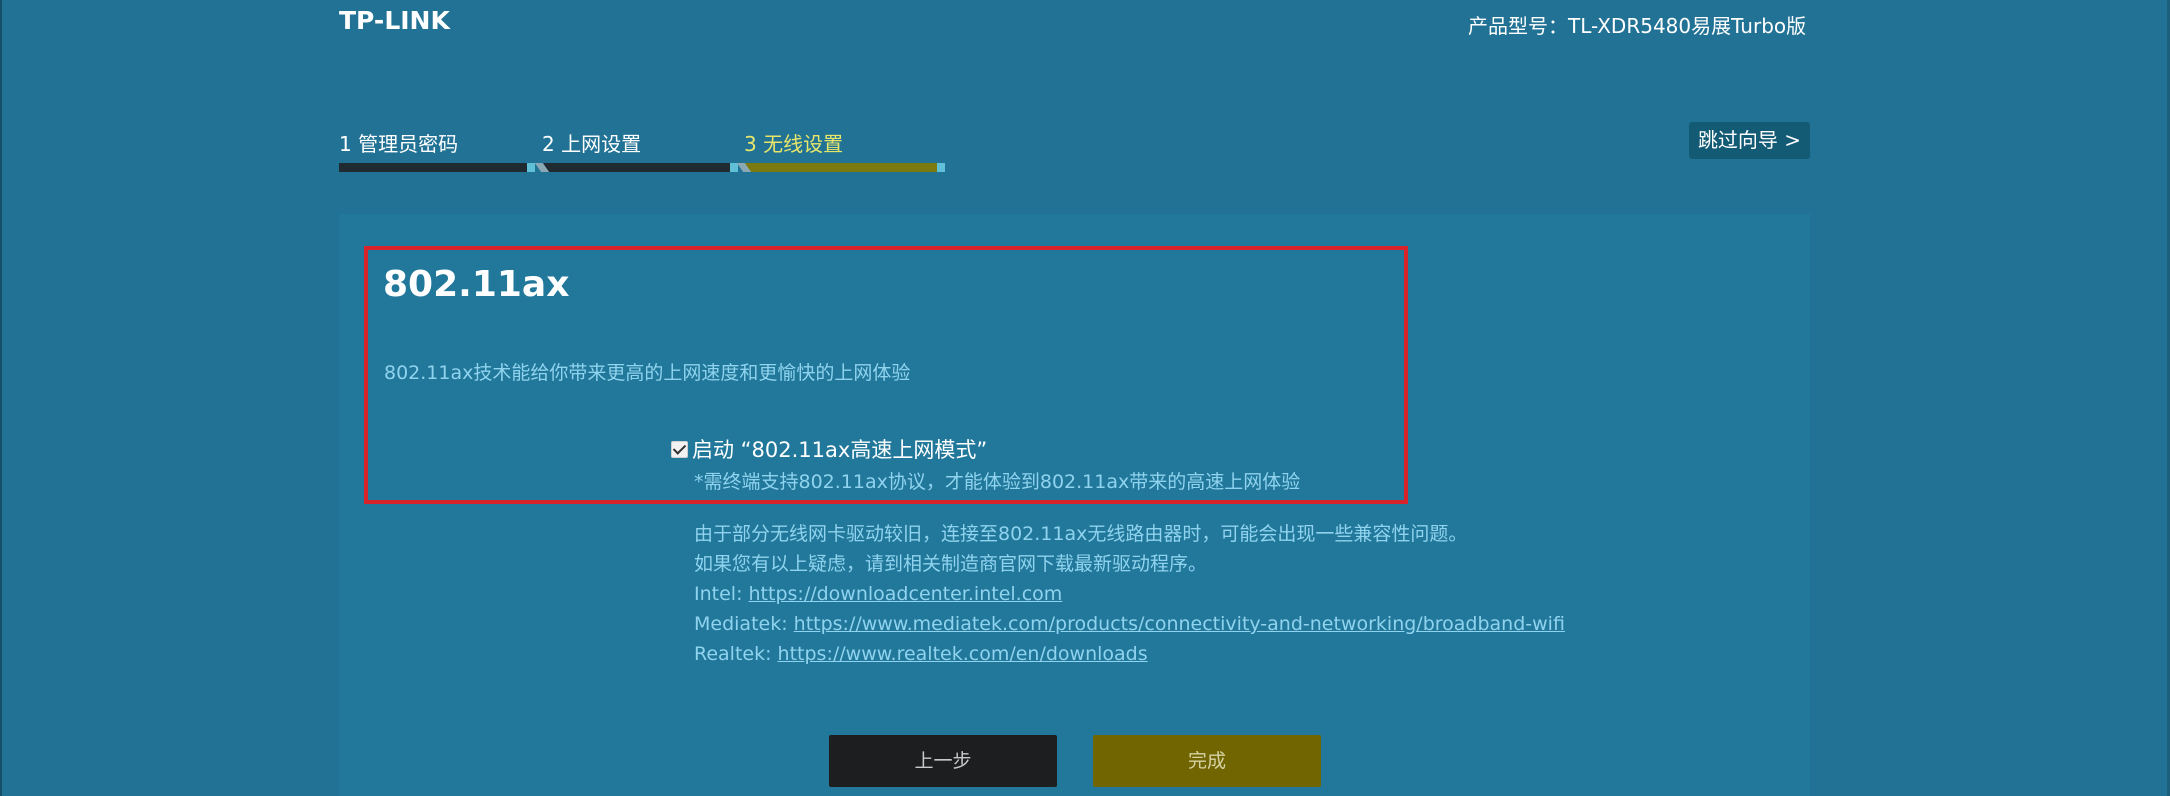 Image resolution: width=2170 pixels, height=796 pixels. What do you see at coordinates (943, 761) in the screenshot?
I see `previous-step-button: 上一步` at bounding box center [943, 761].